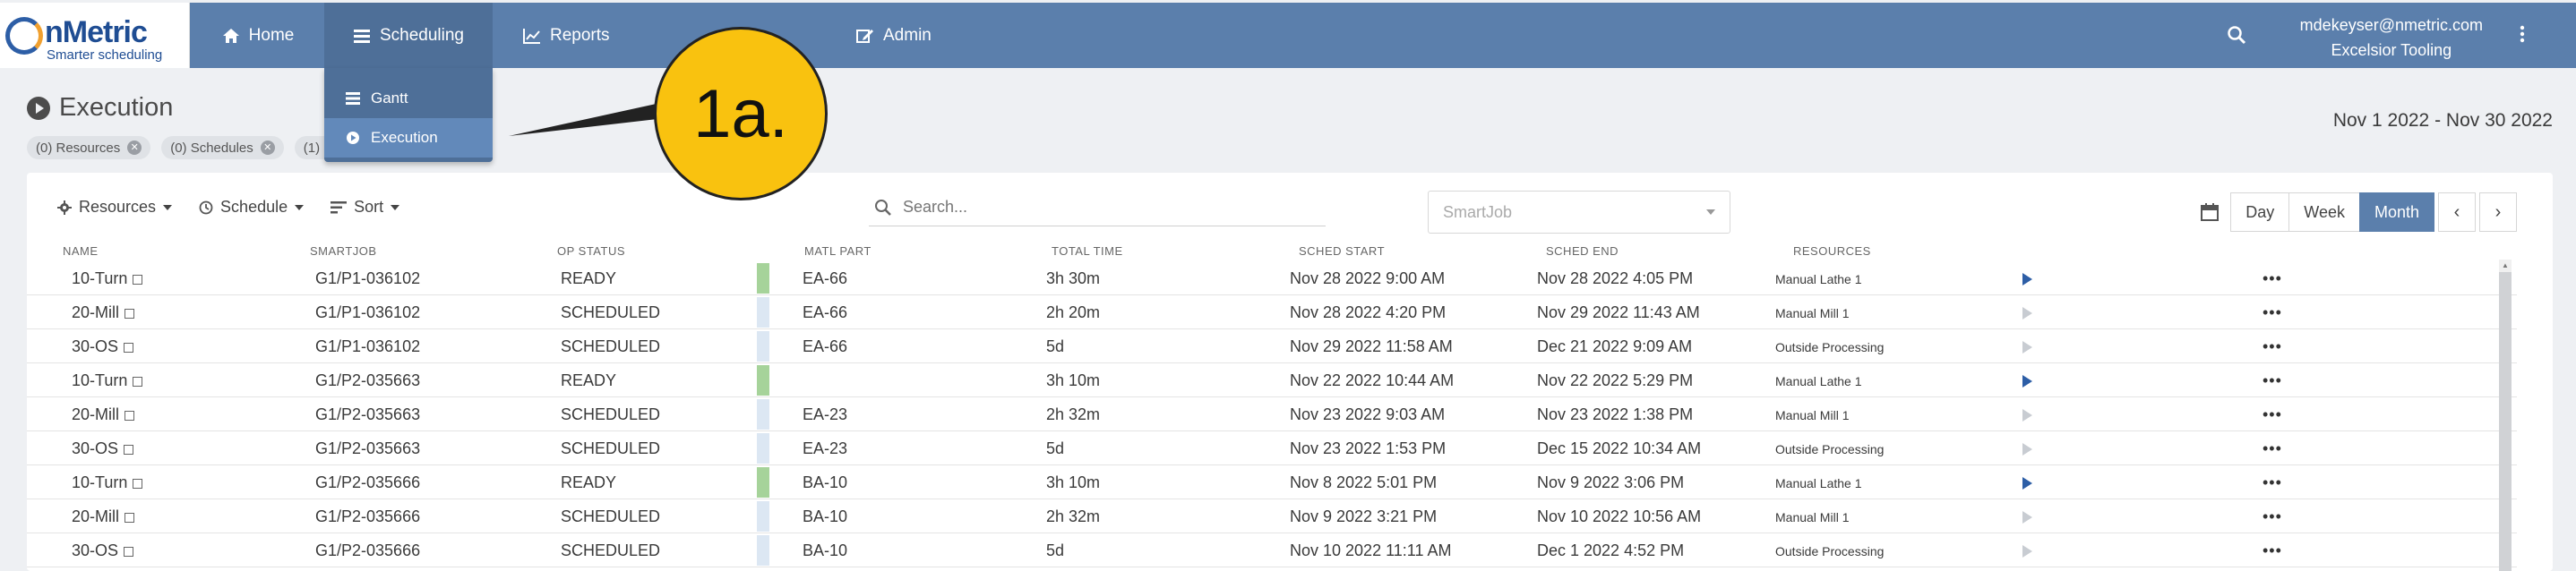 This screenshot has width=2576, height=571. I want to click on list-icon, so click(361, 36).